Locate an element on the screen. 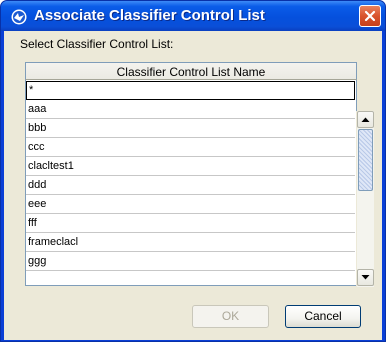 This screenshot has height=342, width=386. vertical-scrollbar is located at coordinates (365, 199).